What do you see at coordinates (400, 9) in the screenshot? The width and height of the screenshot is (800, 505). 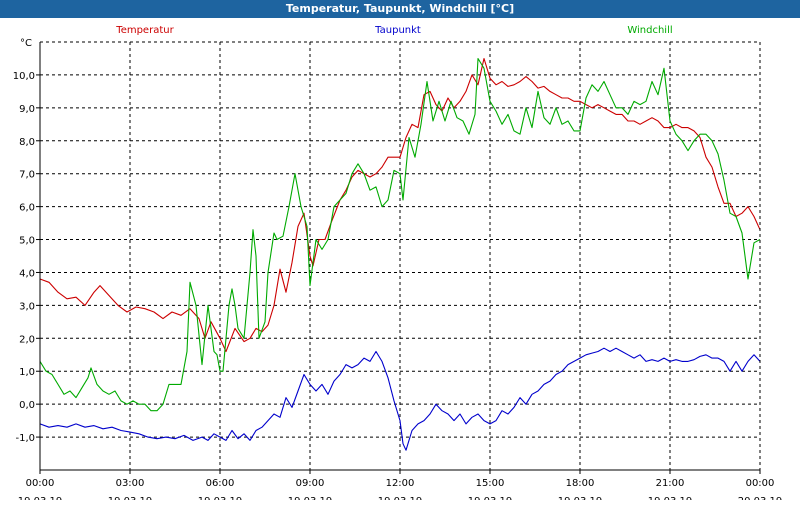 I see `window-title: Temperatur, Taupunkt, Windchill [°C]` at bounding box center [400, 9].